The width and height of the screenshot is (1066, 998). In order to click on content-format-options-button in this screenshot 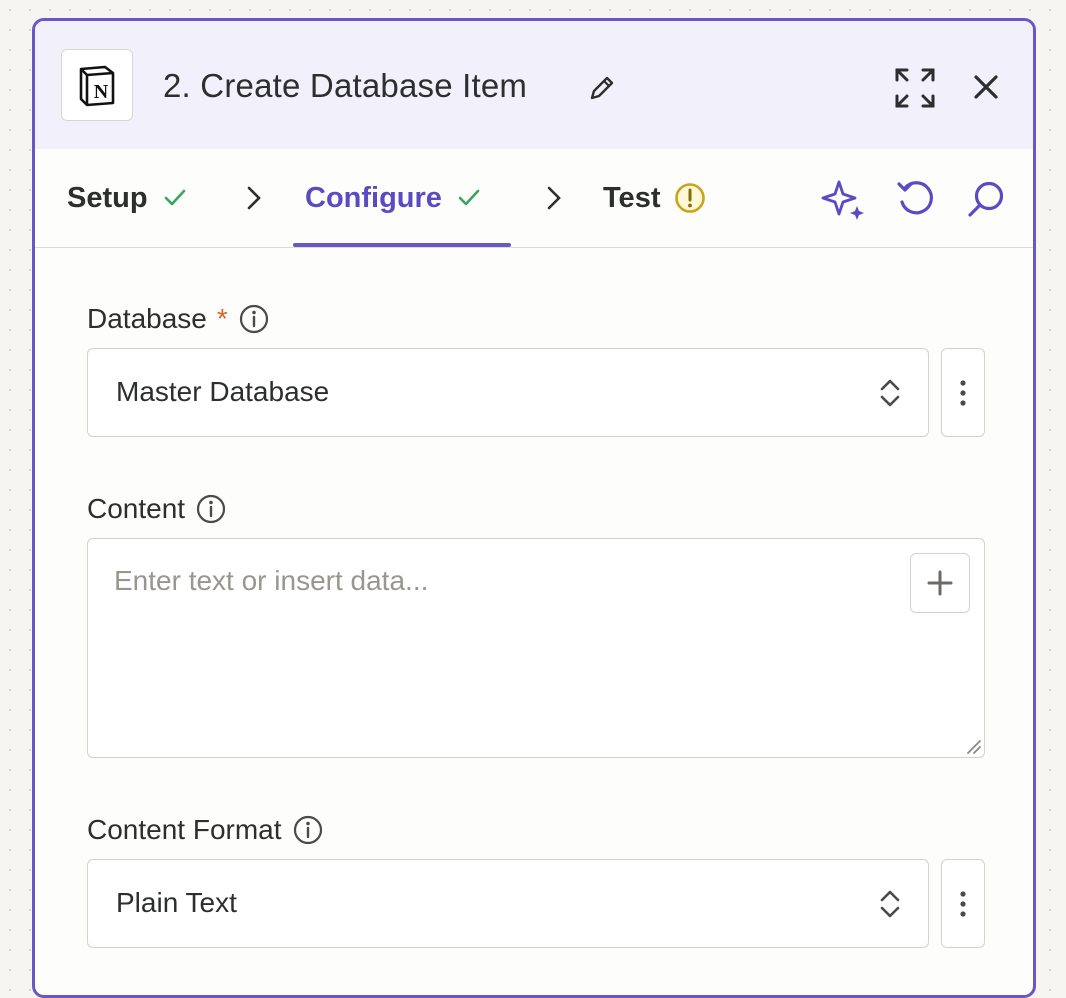, I will do `click(963, 903)`.